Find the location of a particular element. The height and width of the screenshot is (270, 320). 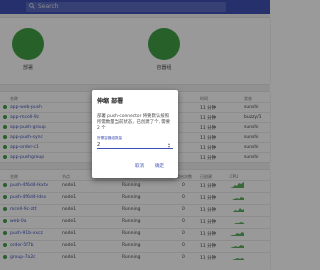

cancel-button: 取消 is located at coordinates (139, 167).